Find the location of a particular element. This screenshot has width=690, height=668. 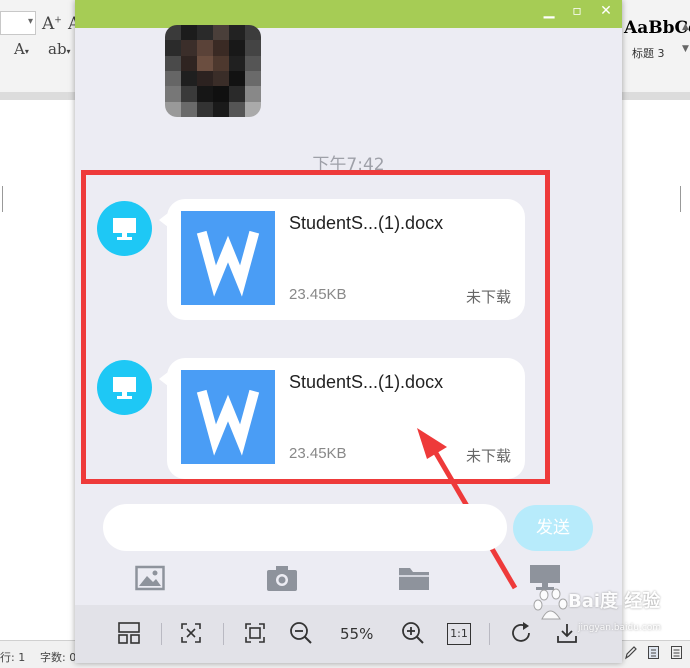

crop-icon is located at coordinates (255, 633).